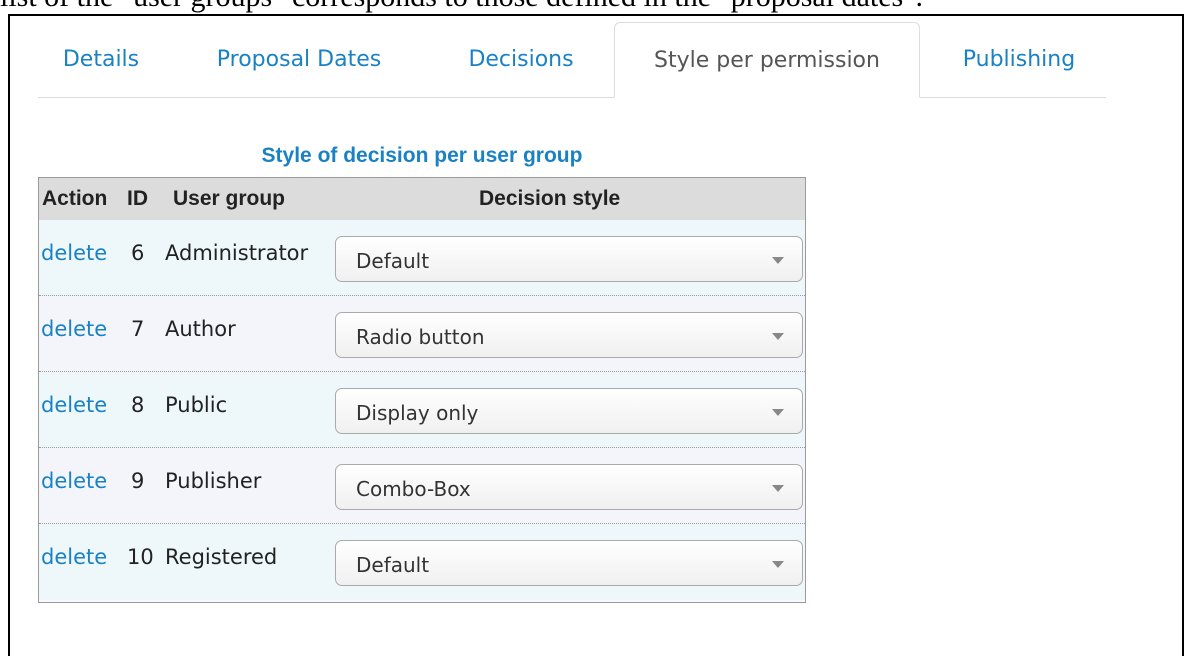  What do you see at coordinates (229, 198) in the screenshot?
I see `header-user-group: User group` at bounding box center [229, 198].